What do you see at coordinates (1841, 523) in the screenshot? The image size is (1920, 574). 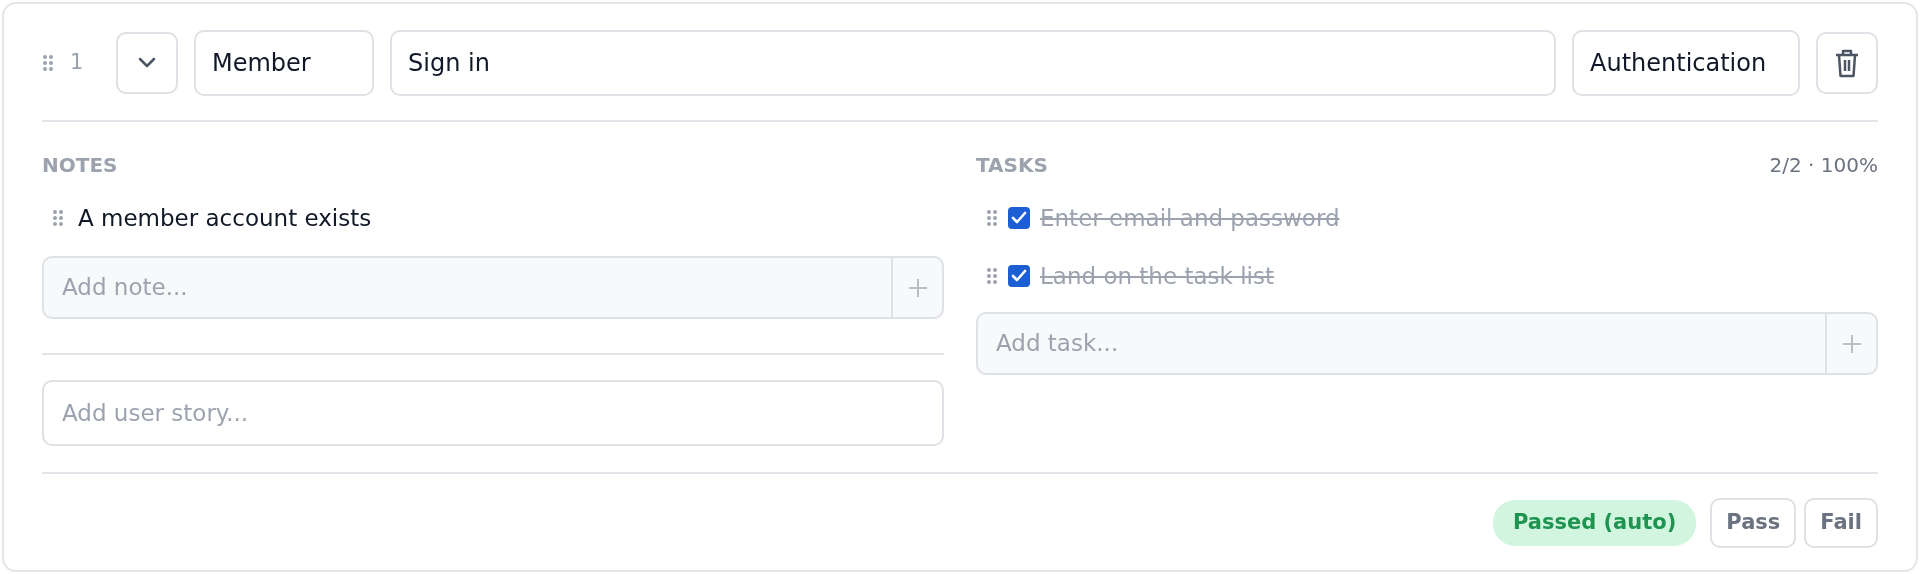 I see `action-button: Fail` at bounding box center [1841, 523].